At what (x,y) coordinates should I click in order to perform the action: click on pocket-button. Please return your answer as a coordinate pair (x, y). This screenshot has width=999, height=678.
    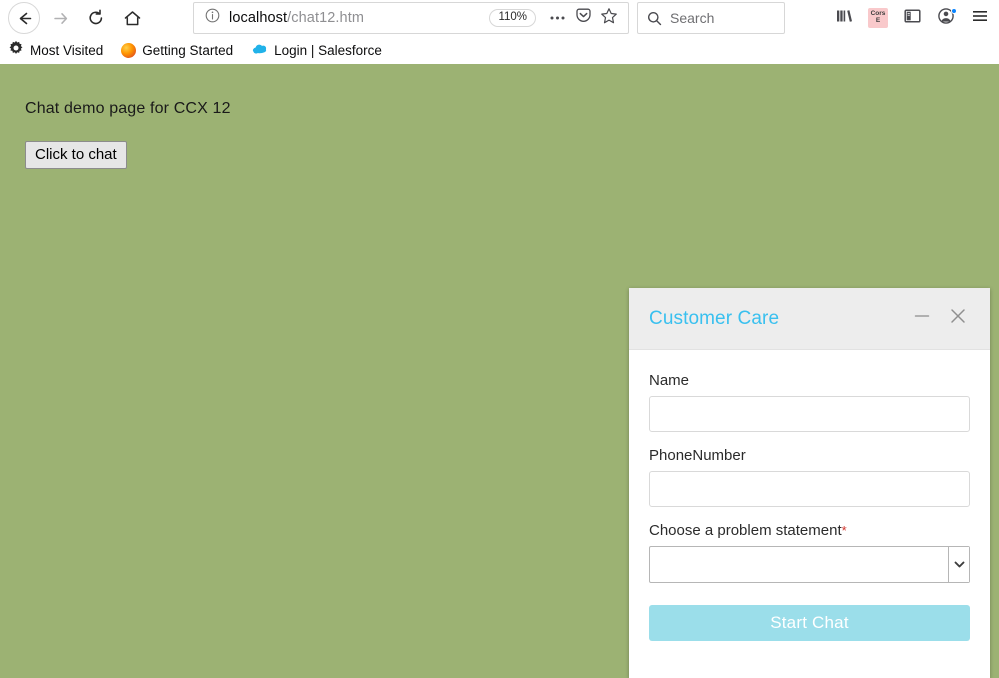
    Looking at the image, I should click on (583, 18).